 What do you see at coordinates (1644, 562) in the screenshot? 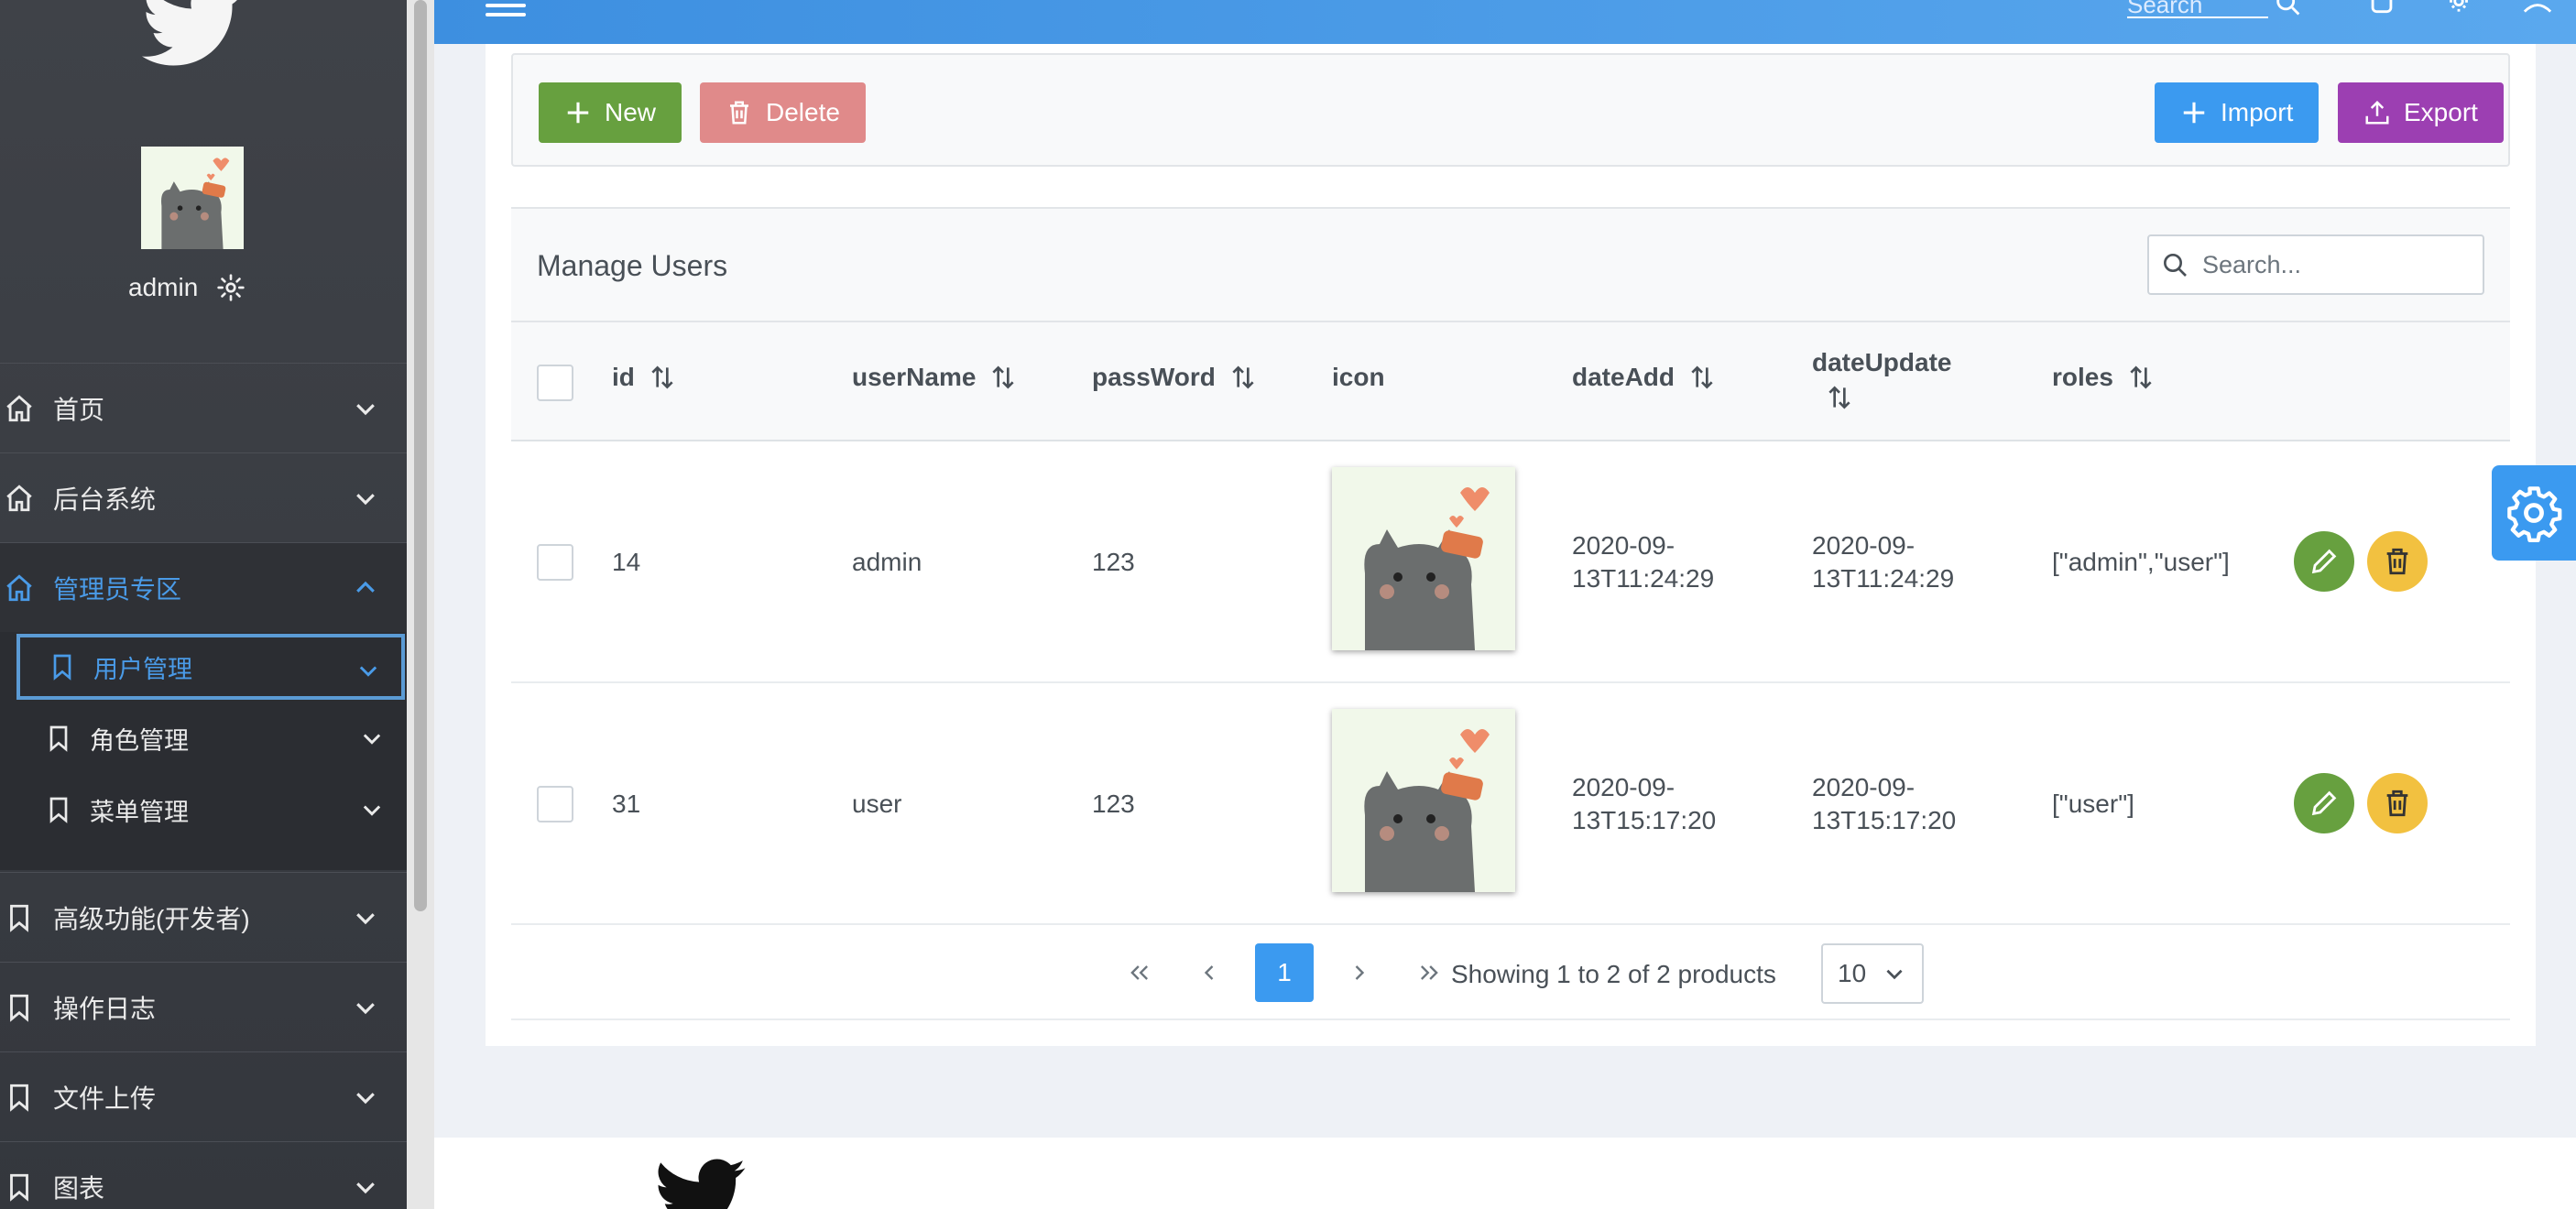
I see `cell-dateadd: 2020-09-13T11:24:29` at bounding box center [1644, 562].